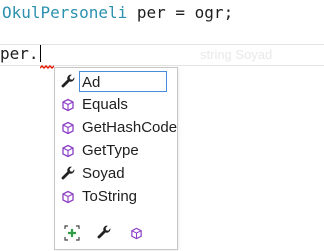 The width and height of the screenshot is (324, 251). I want to click on completion-item-label: Equals, so click(105, 104).